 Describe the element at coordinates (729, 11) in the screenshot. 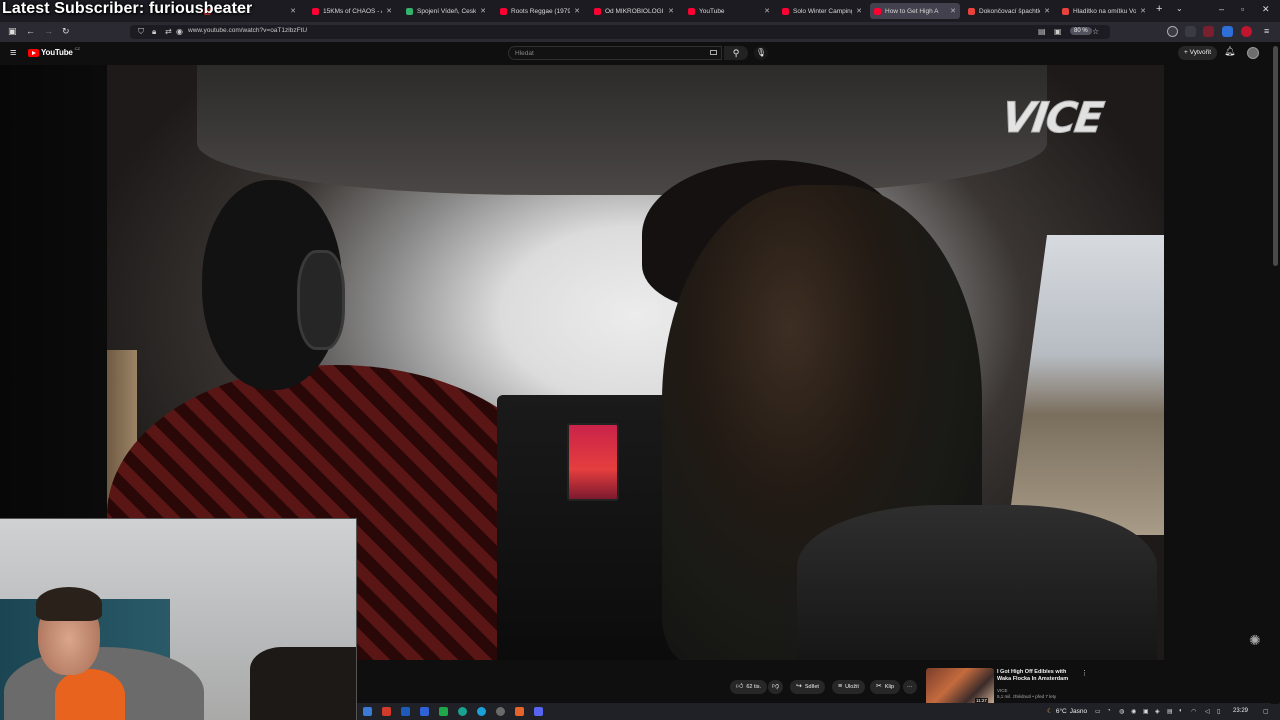

I see `browser-tab: YouTube ✕` at that location.